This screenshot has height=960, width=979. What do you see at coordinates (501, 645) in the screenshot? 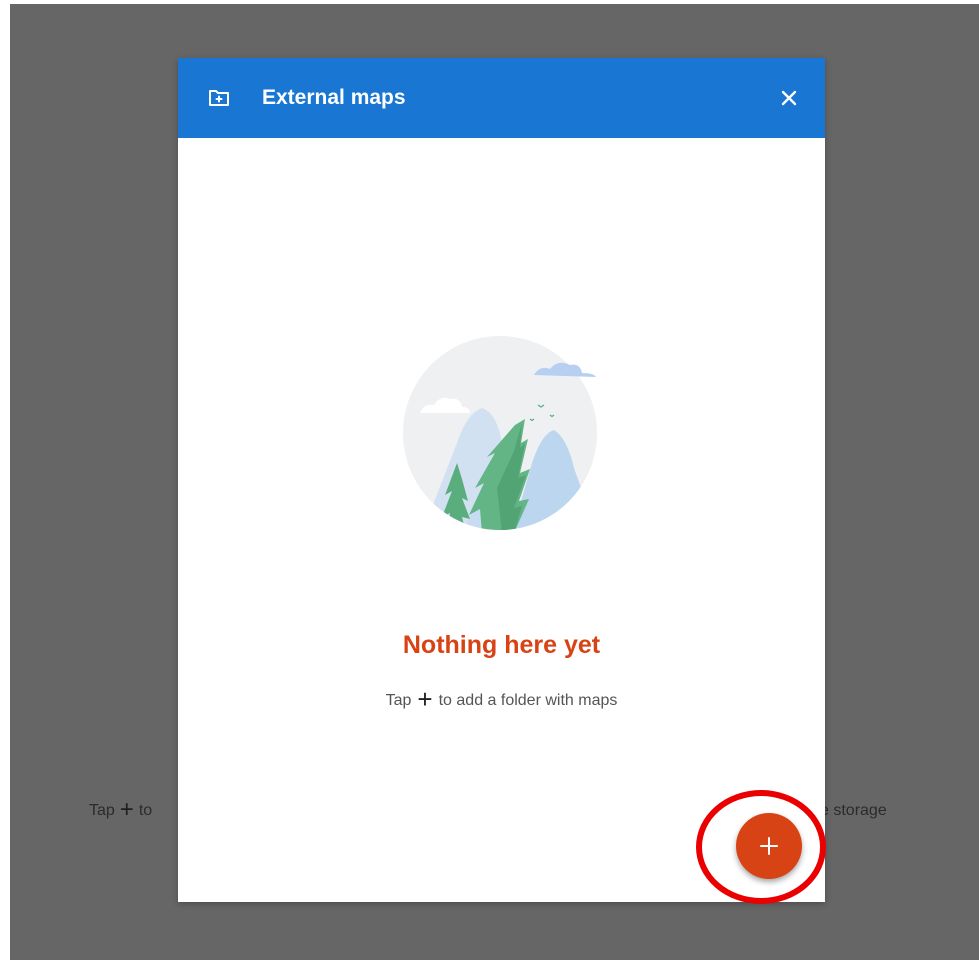
I see `empty-state-title: Nothing here yet` at bounding box center [501, 645].